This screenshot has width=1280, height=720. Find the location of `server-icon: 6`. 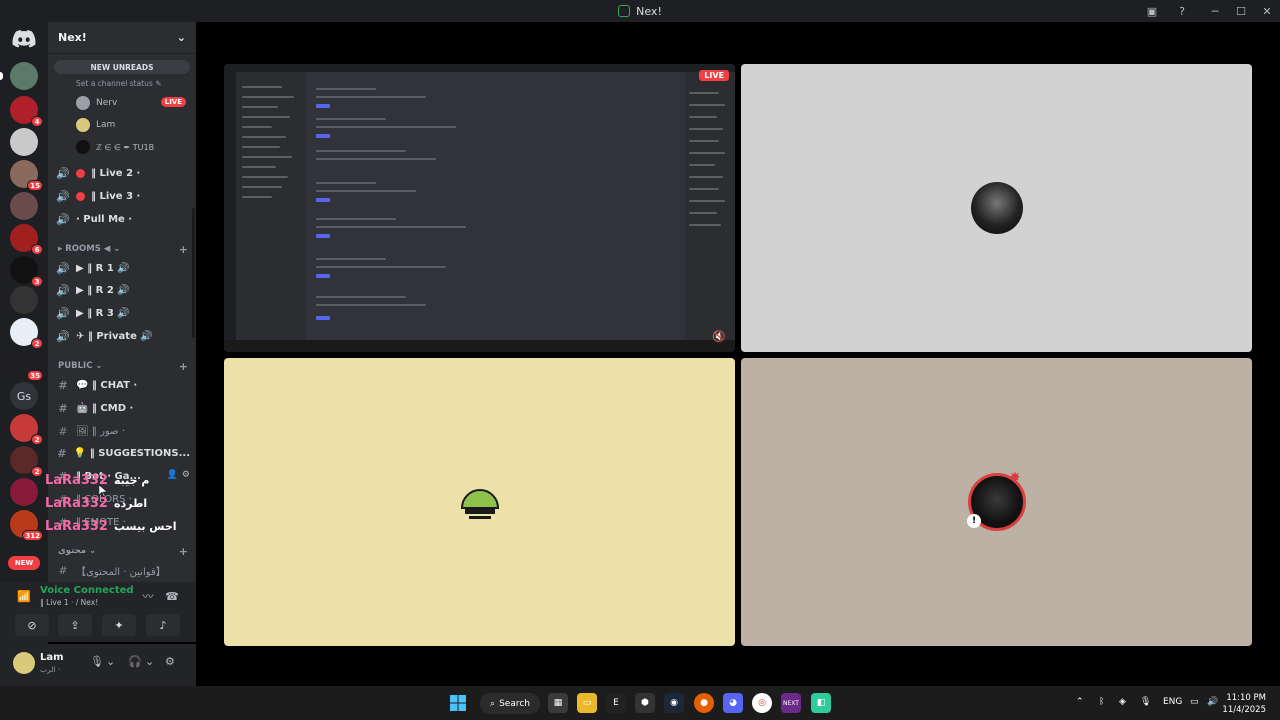

server-icon: 6 is located at coordinates (26, 239).